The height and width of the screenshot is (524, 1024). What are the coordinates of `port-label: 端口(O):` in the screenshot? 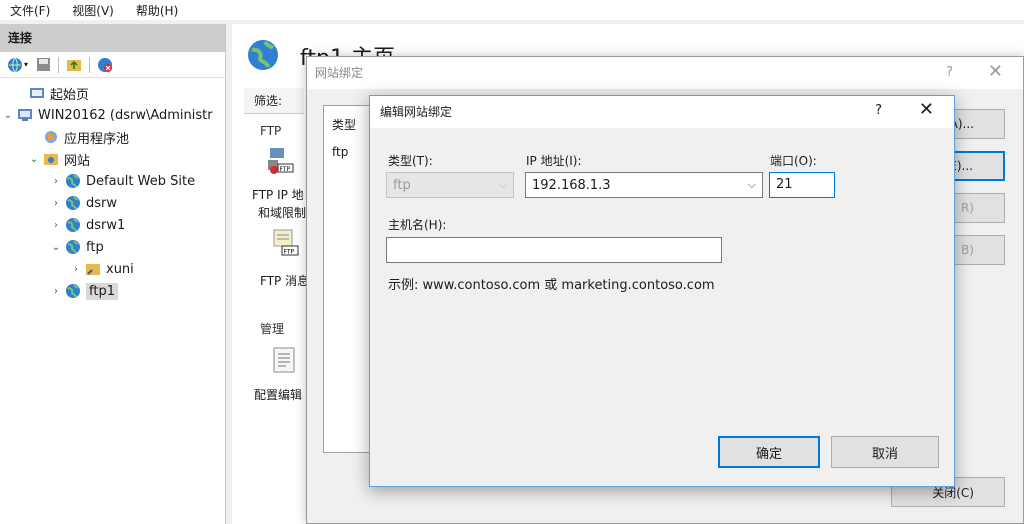 It's located at (793, 161).